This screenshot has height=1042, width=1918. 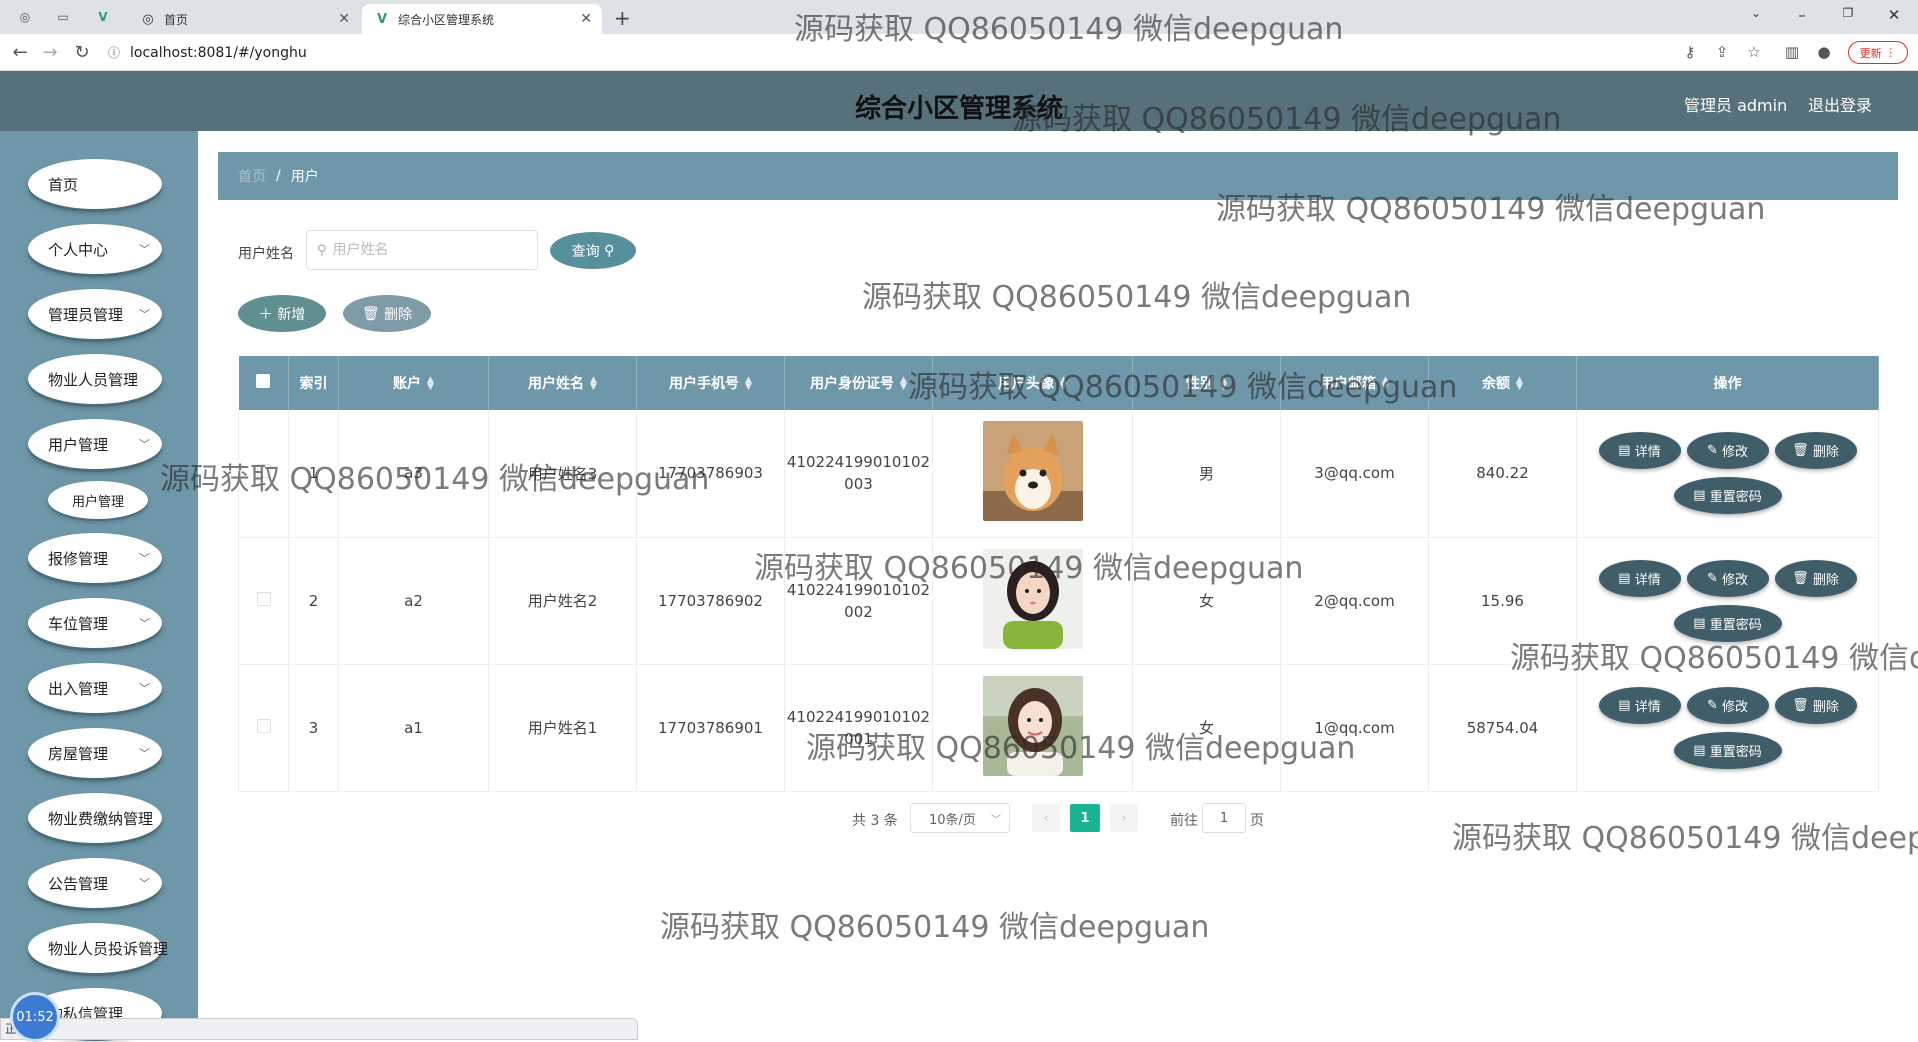 I want to click on chevron-down-icon: ﹀, so click(x=144, y=753).